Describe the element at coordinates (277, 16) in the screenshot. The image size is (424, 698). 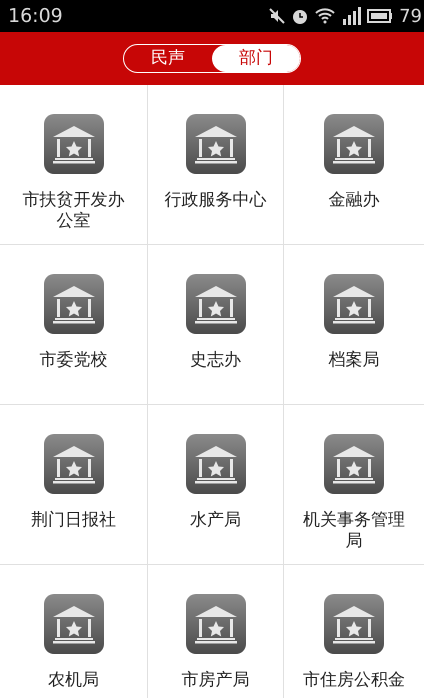
I see `mute-icon` at that location.